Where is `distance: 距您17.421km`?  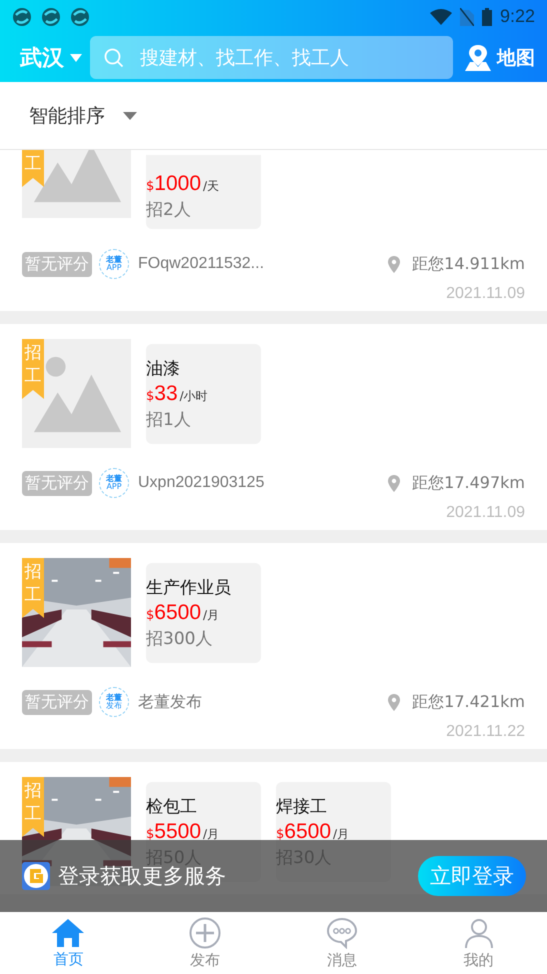 distance: 距您17.421km is located at coordinates (468, 702).